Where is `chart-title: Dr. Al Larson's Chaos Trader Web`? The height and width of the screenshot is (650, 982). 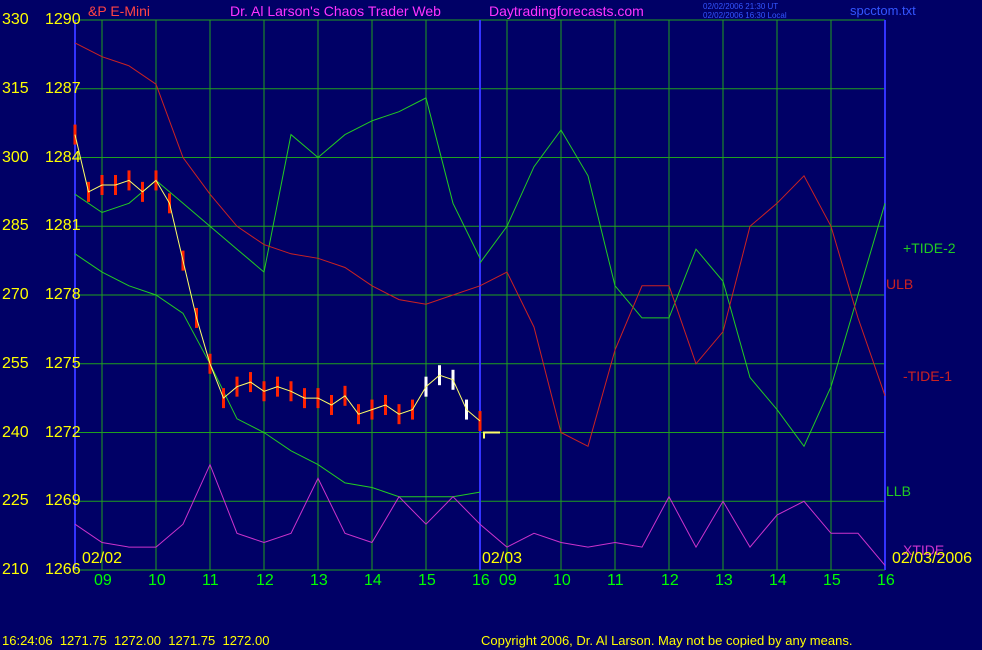 chart-title: Dr. Al Larson's Chaos Trader Web is located at coordinates (335, 11).